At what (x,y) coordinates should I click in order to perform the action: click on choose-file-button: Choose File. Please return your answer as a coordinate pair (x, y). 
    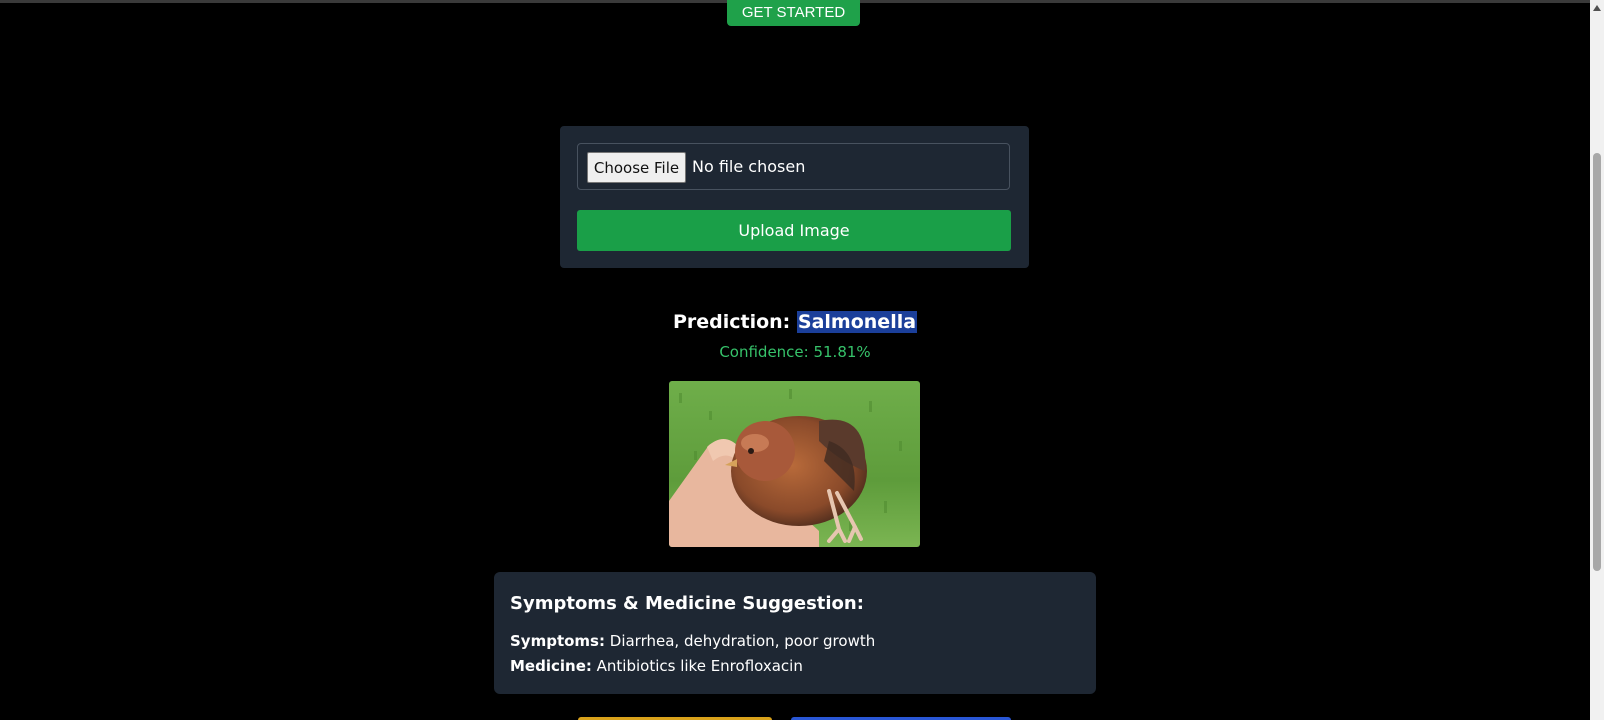
    Looking at the image, I should click on (636, 167).